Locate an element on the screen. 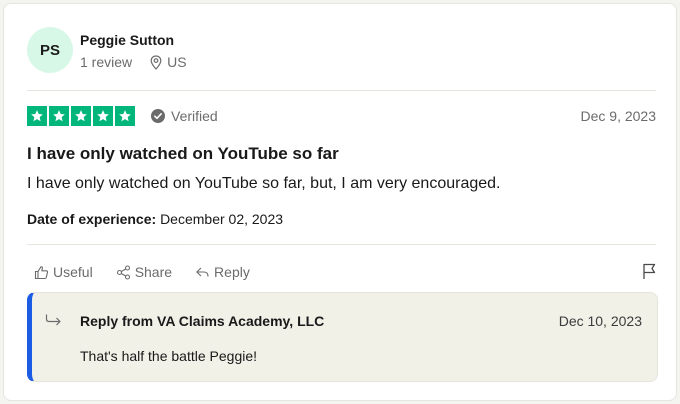  verified-badge: Verified is located at coordinates (184, 116).